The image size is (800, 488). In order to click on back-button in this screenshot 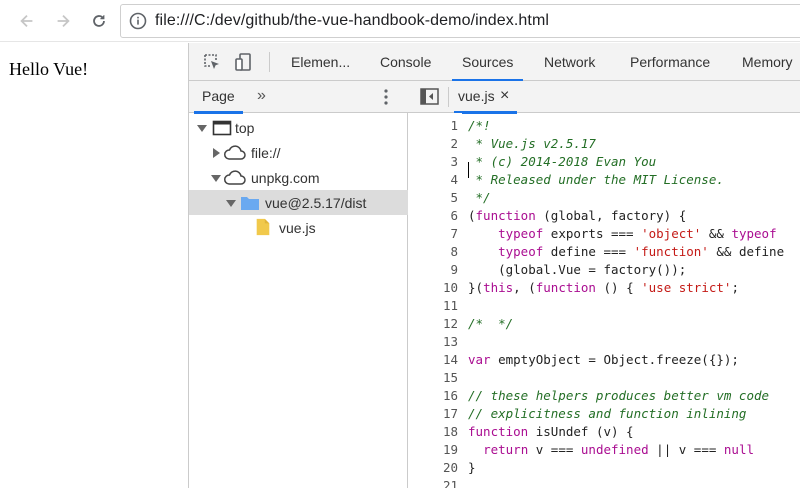, I will do `click(27, 21)`.